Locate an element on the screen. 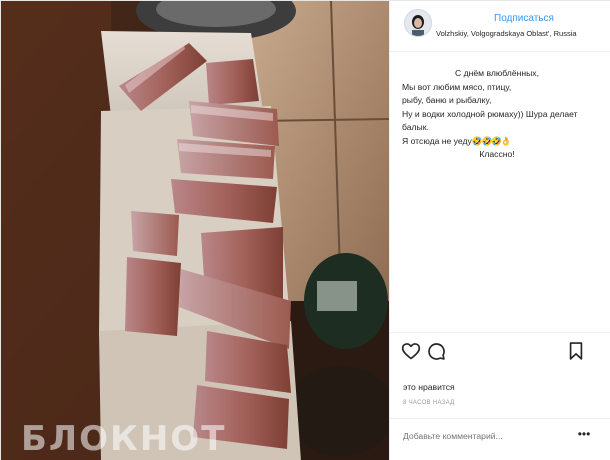 Image resolution: width=610 pixels, height=460 pixels. actions-divider is located at coordinates (500, 332).